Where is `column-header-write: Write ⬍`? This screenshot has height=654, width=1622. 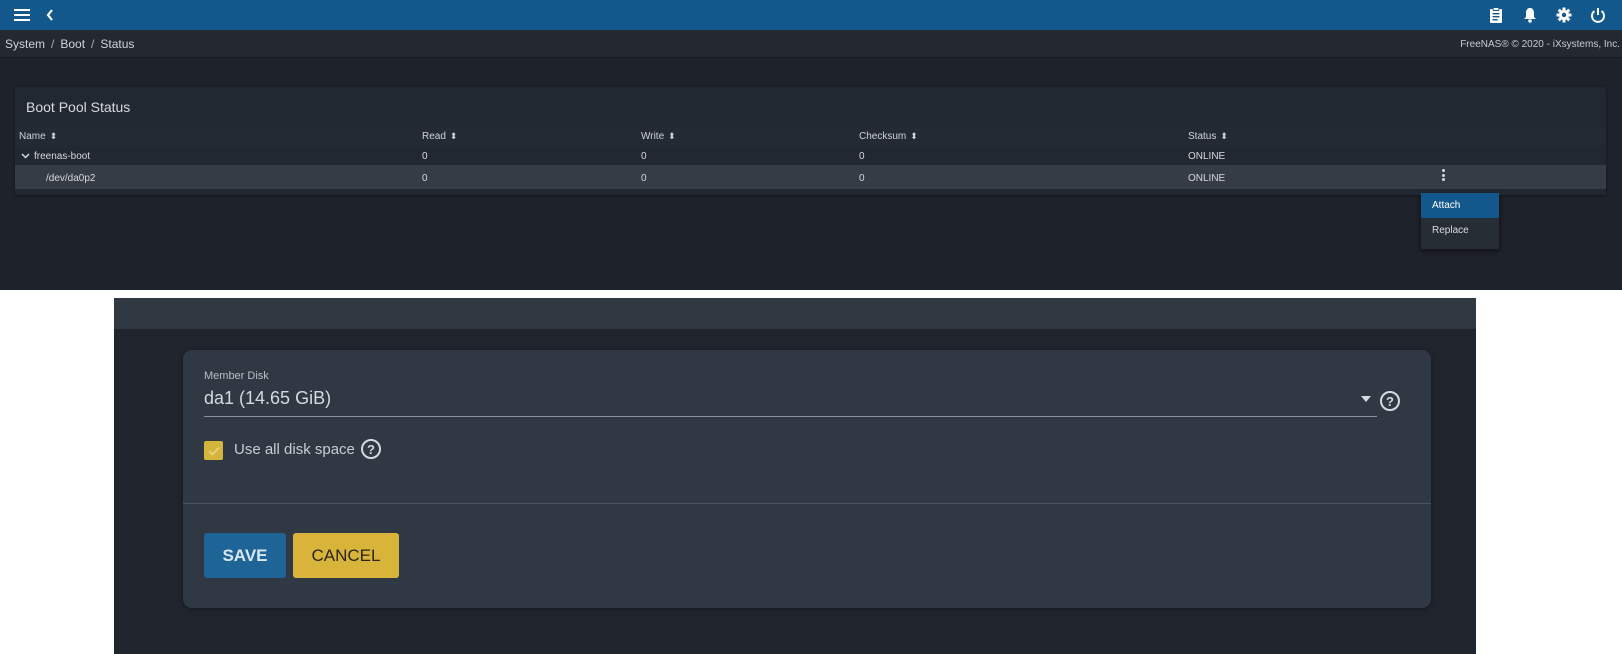
column-header-write: Write ⬍ is located at coordinates (658, 136).